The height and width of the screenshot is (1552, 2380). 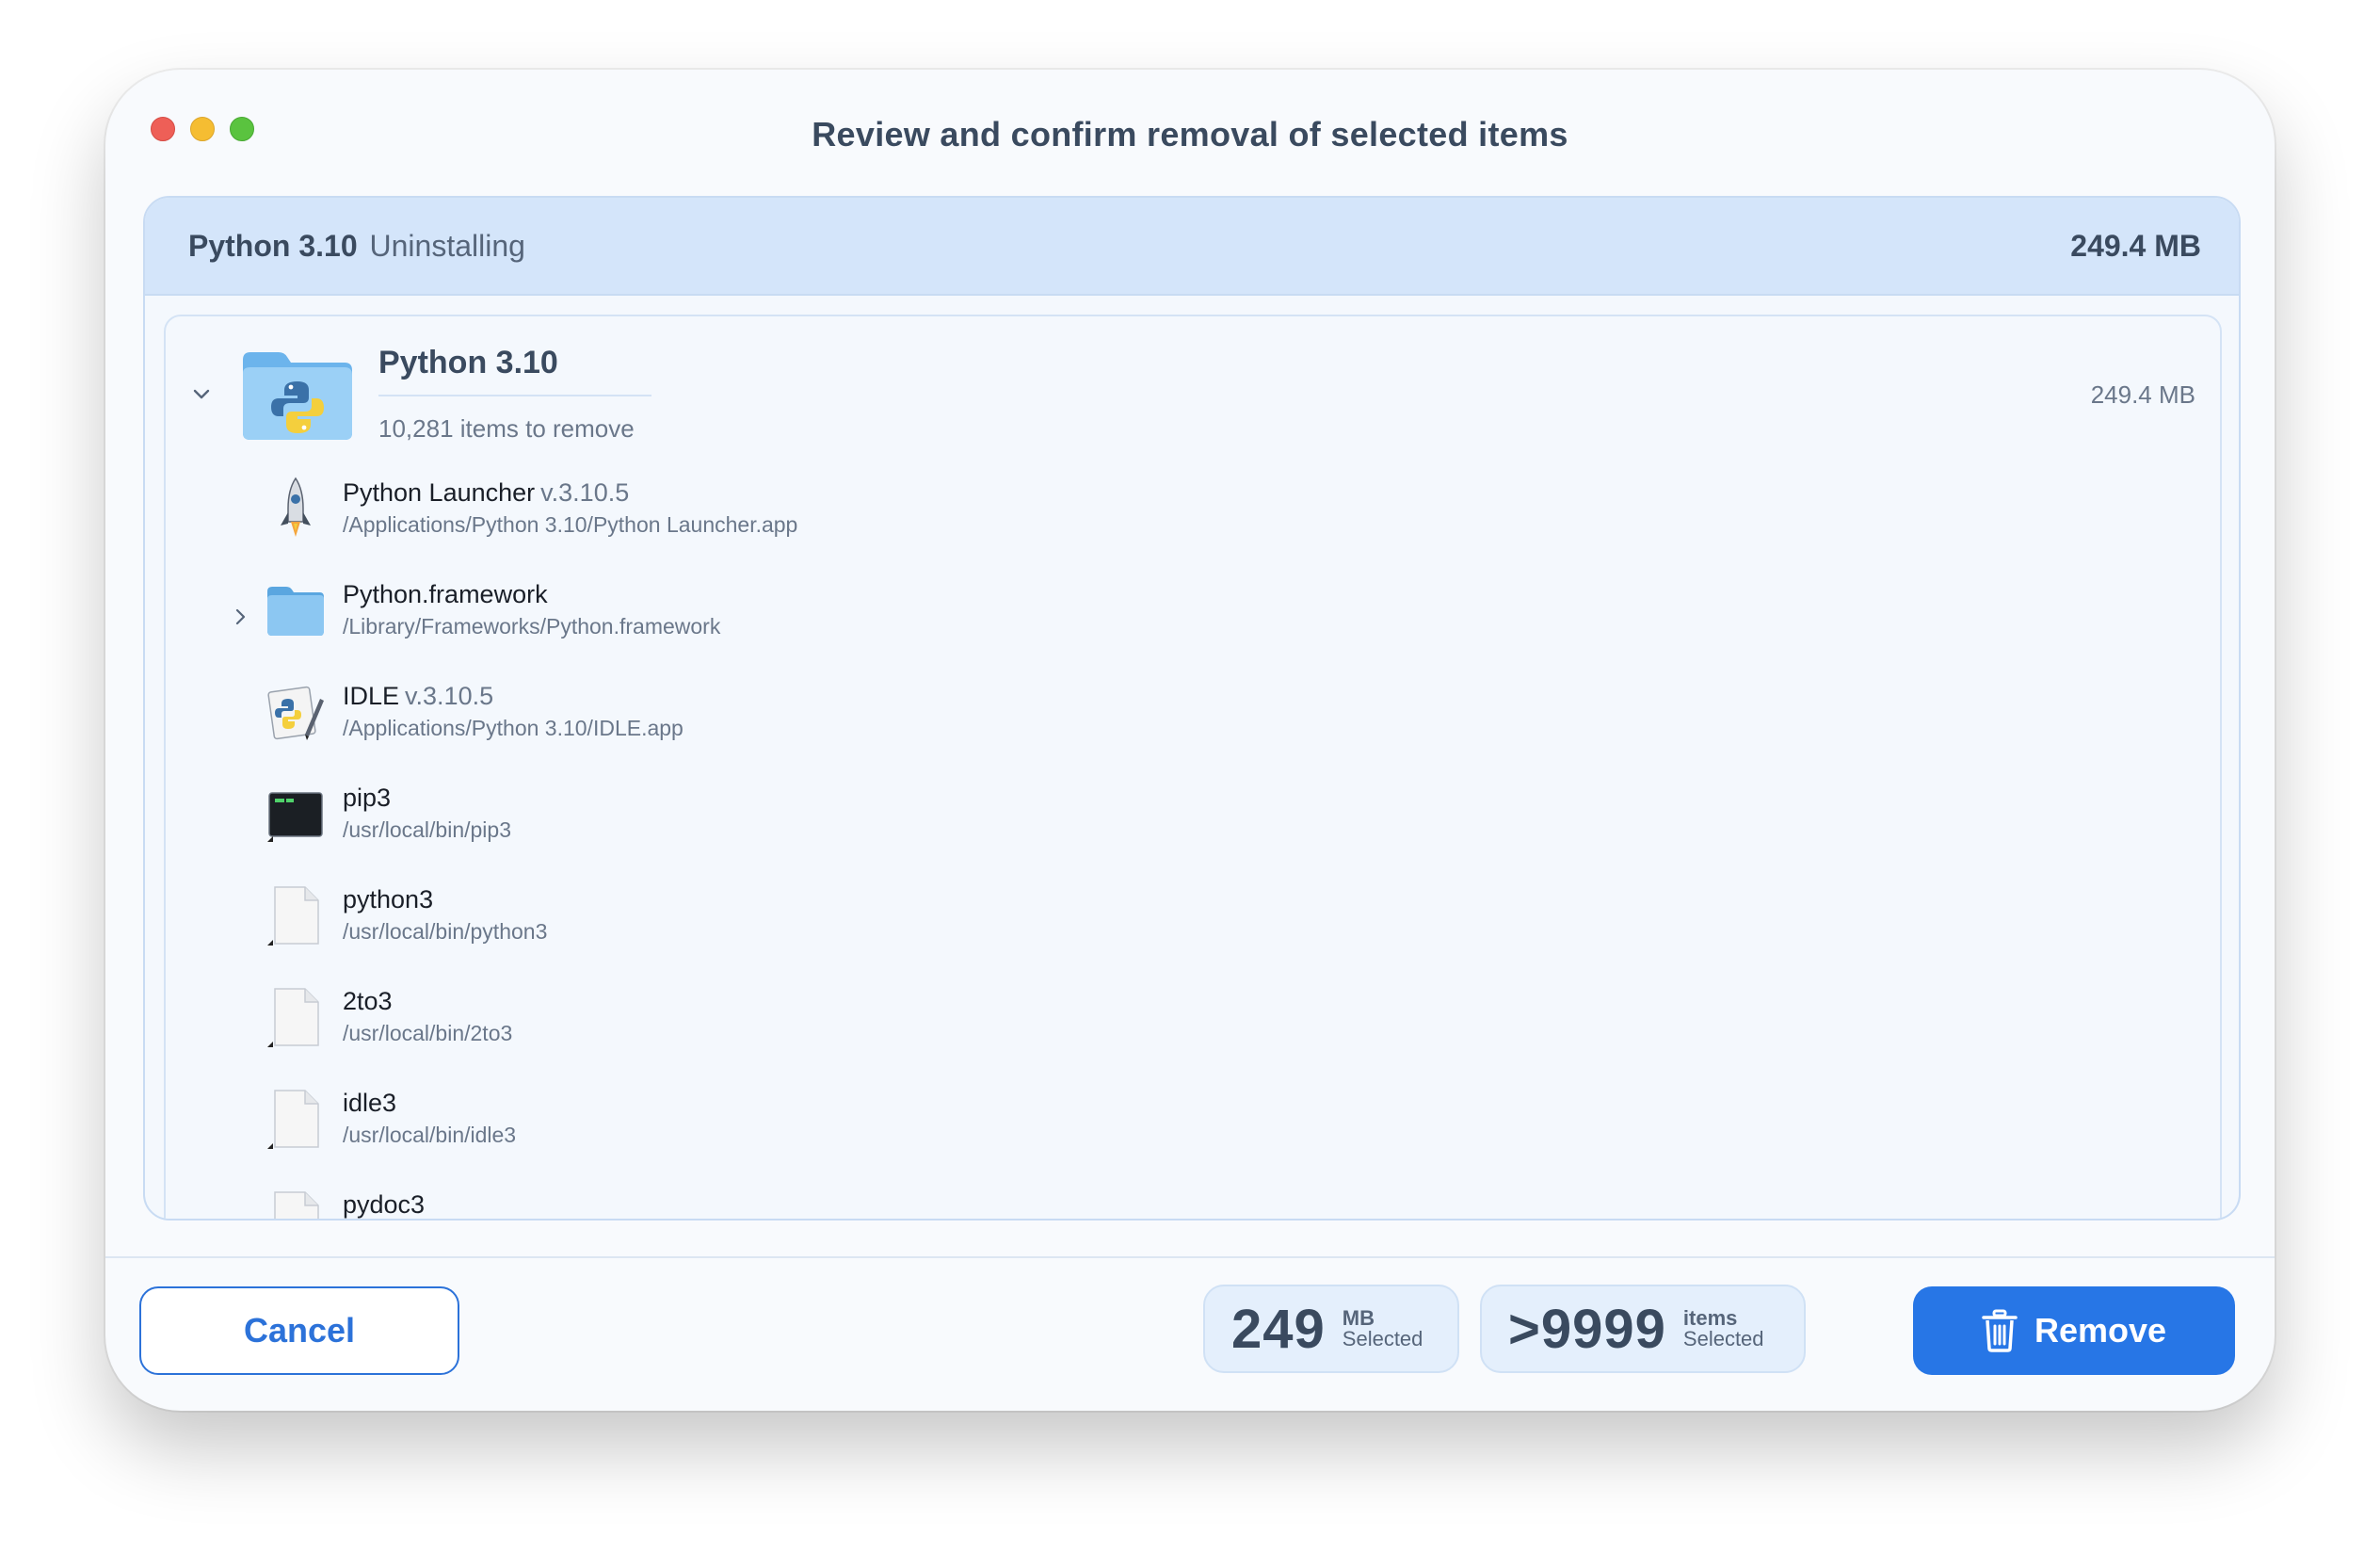 What do you see at coordinates (299, 1330) in the screenshot?
I see `cancel-button: Cancel` at bounding box center [299, 1330].